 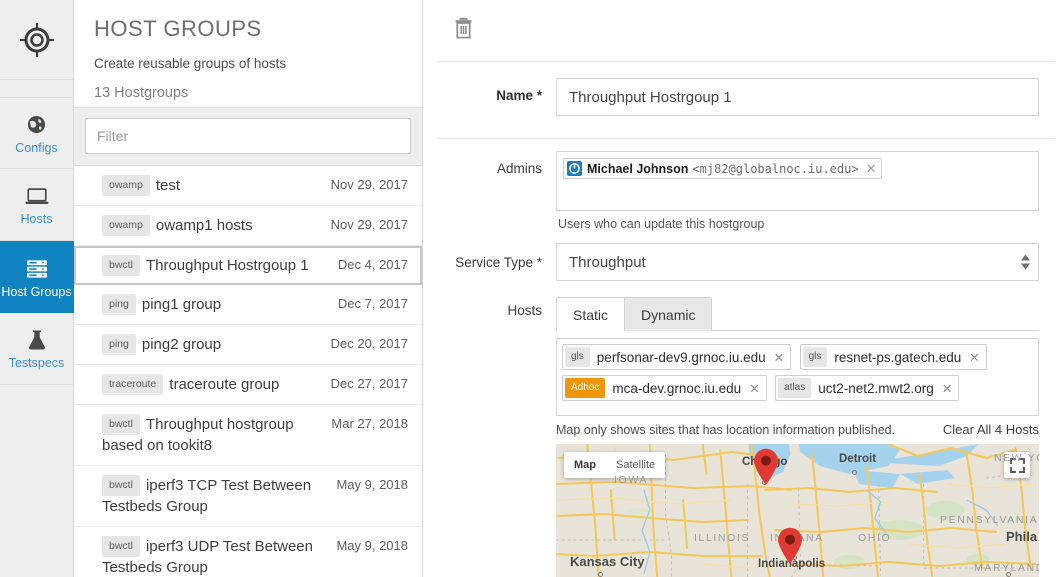 I want to click on host-chip: atlas uct2-net2.mwt2.org ✕, so click(x=867, y=388).